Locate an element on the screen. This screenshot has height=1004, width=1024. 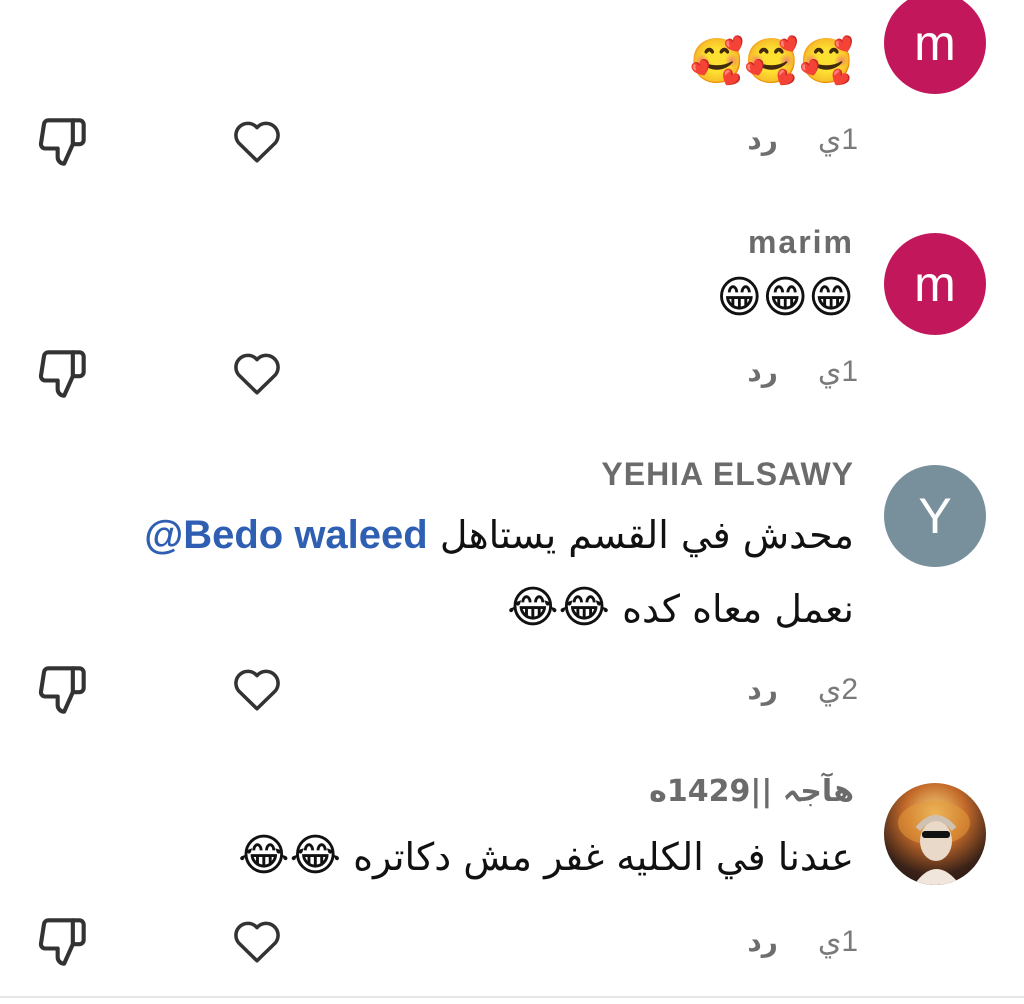
comment-text: محدش في القسم يستاهل @Bedo waleed is located at coordinates (499, 535).